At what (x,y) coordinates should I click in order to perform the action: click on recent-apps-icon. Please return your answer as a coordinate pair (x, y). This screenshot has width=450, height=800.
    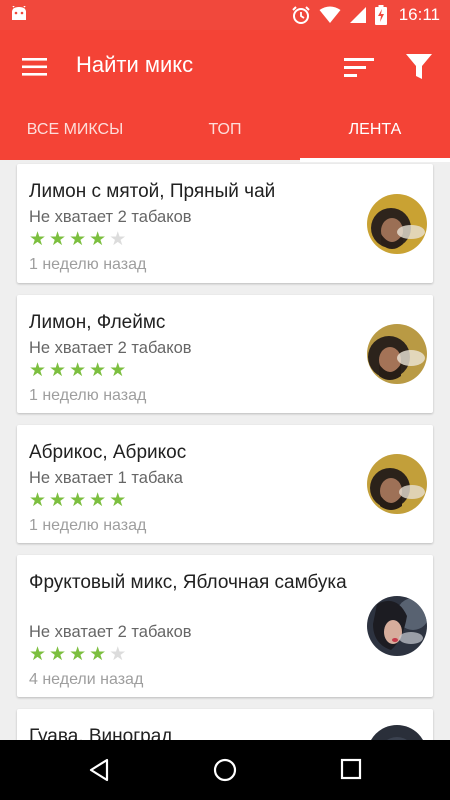
    Looking at the image, I should click on (351, 769).